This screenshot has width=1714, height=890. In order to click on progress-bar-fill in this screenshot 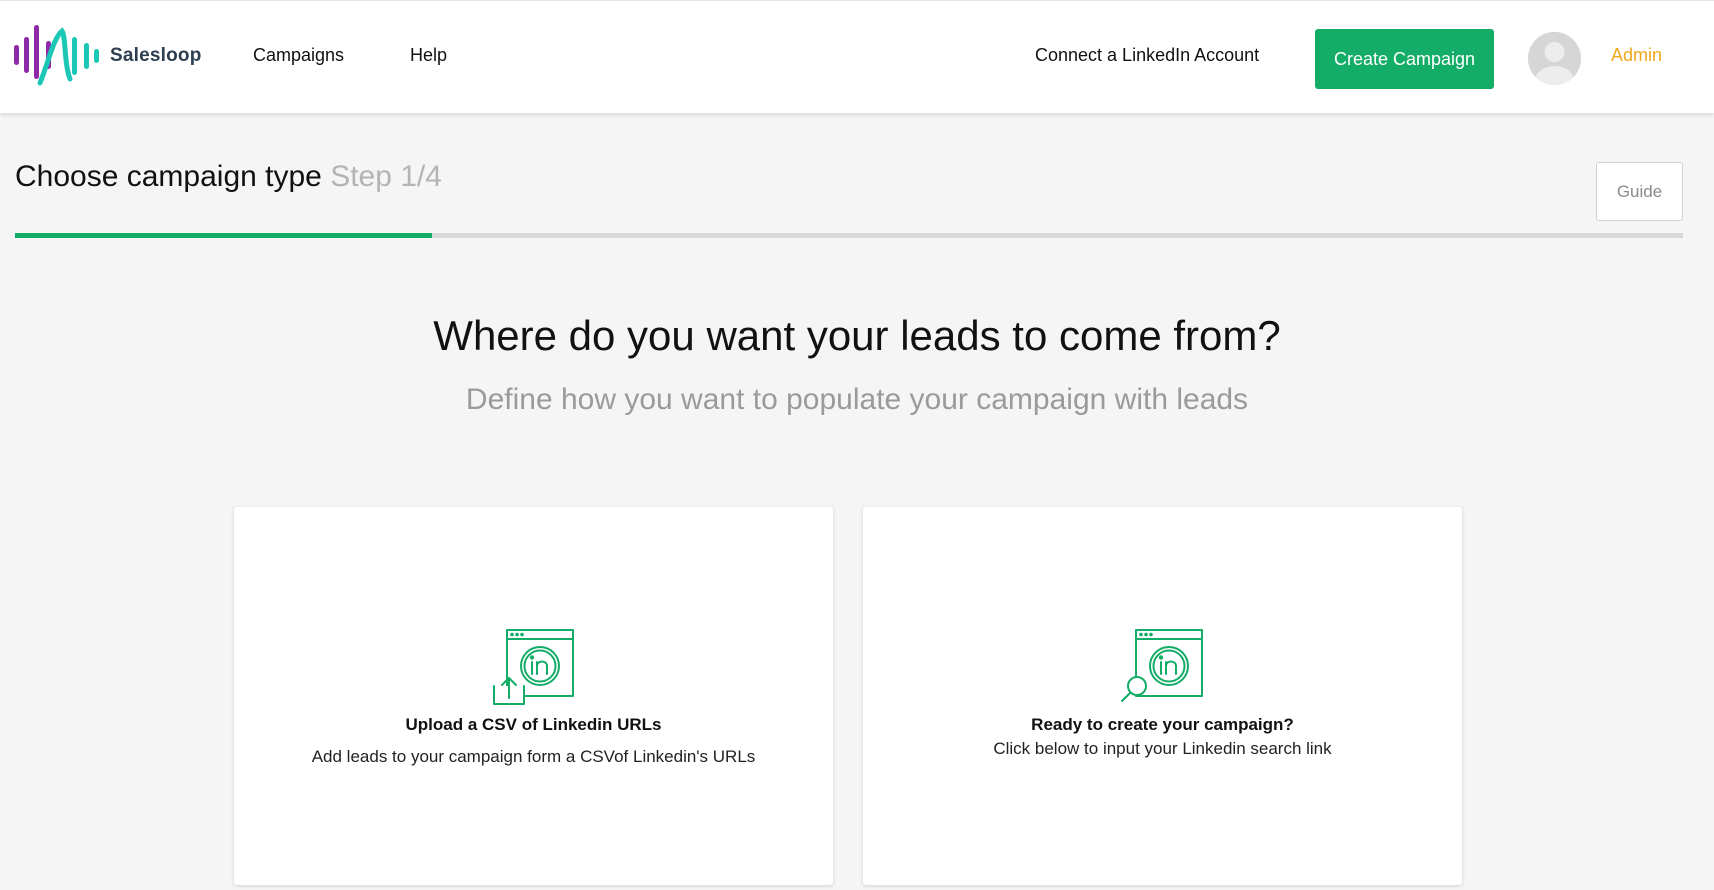, I will do `click(223, 235)`.